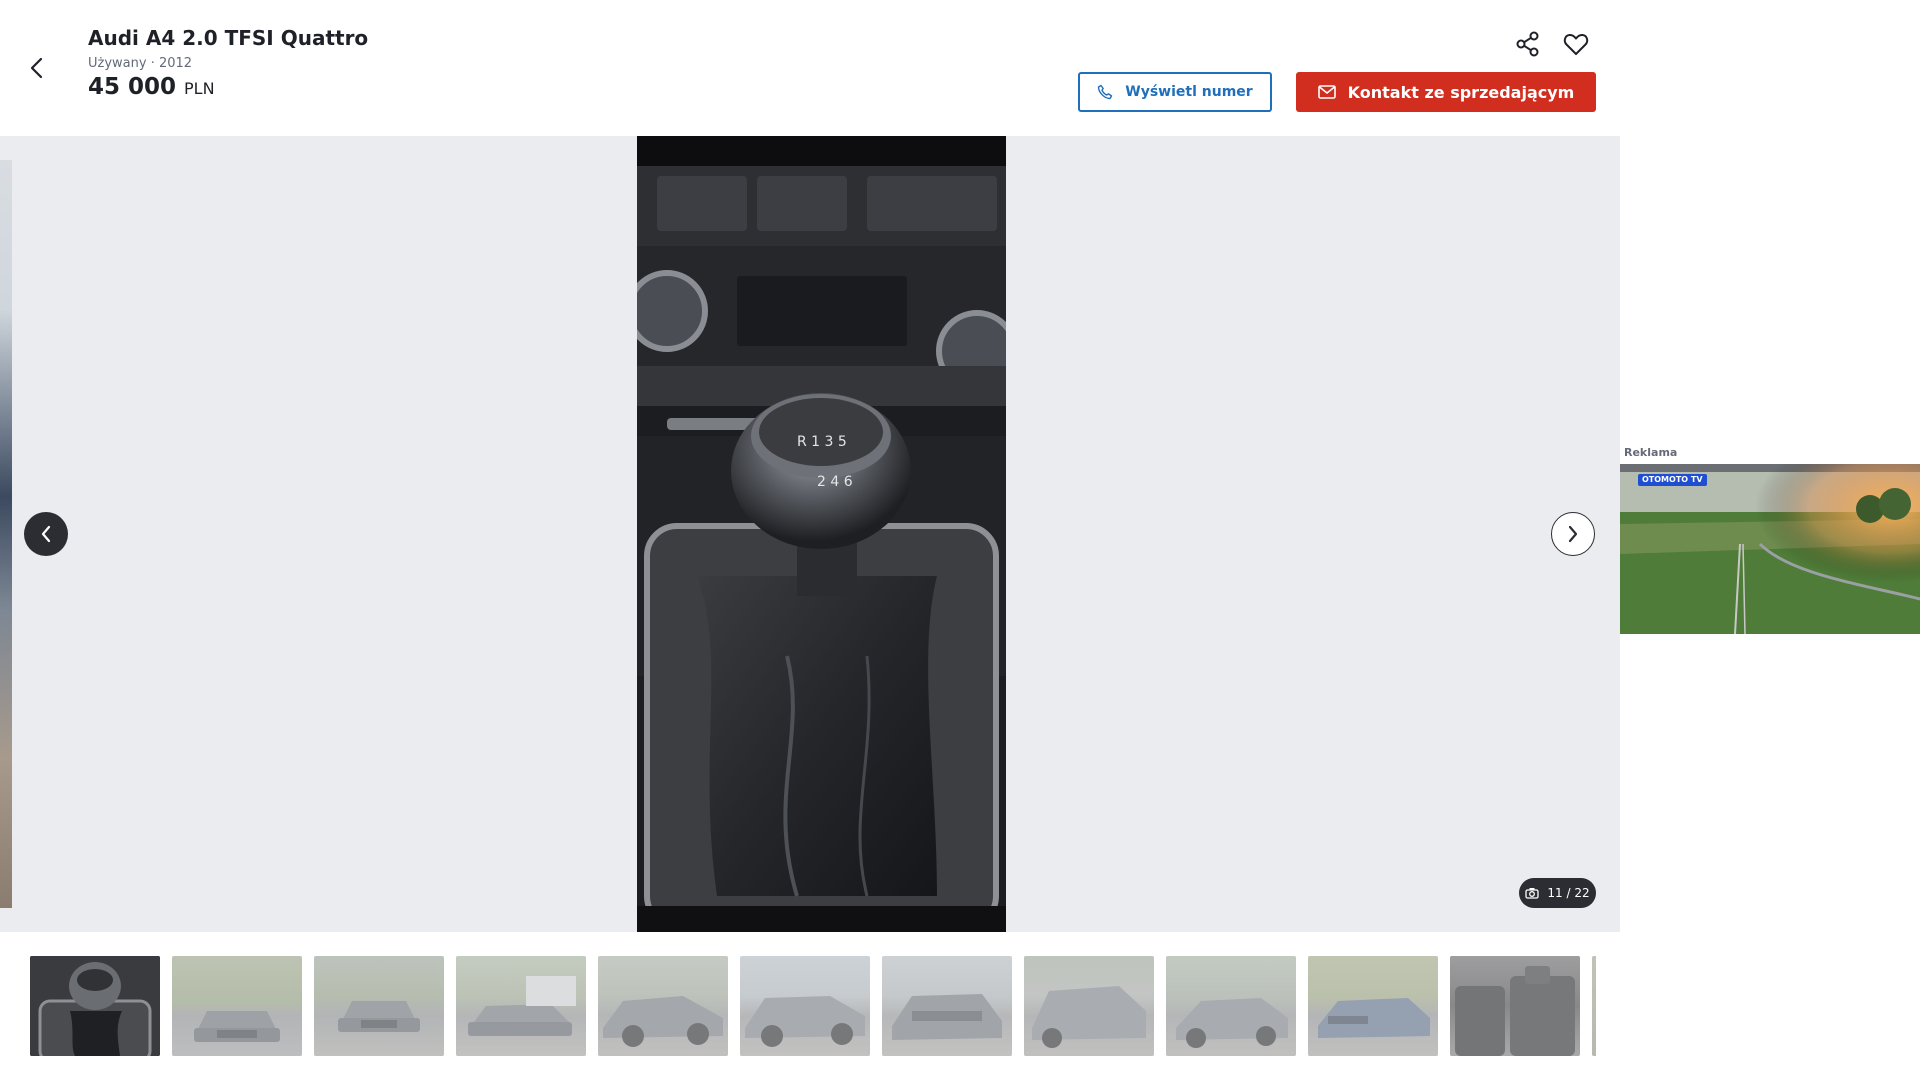 The width and height of the screenshot is (1920, 1080). I want to click on contact-seller-button: Kontakt ze sprzedającym, so click(1446, 92).